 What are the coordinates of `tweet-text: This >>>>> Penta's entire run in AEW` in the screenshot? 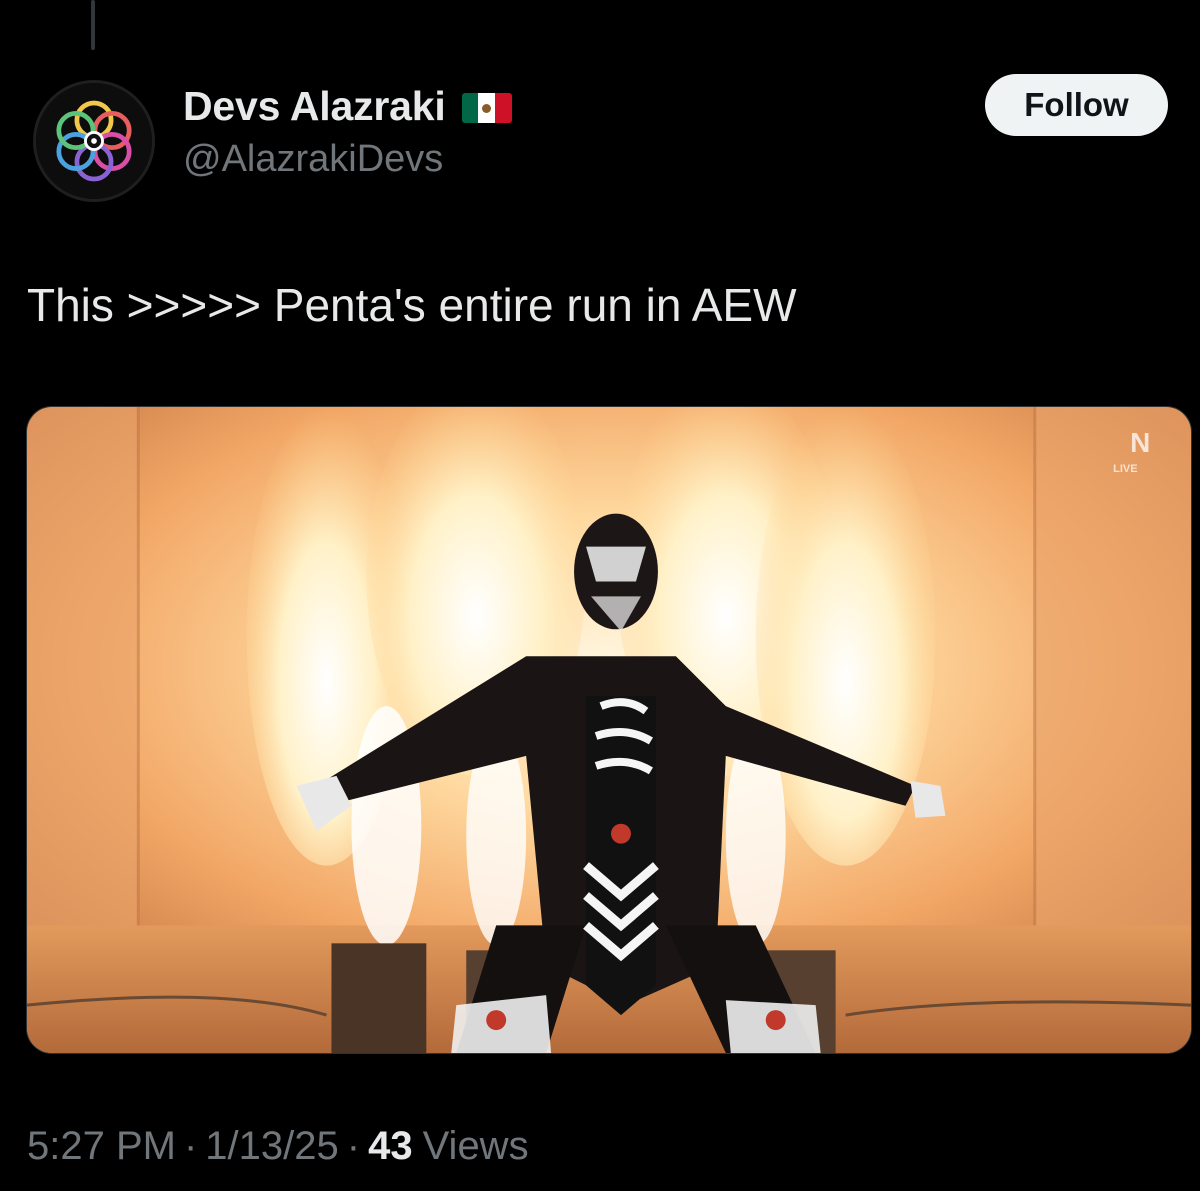 It's located at (412, 305).